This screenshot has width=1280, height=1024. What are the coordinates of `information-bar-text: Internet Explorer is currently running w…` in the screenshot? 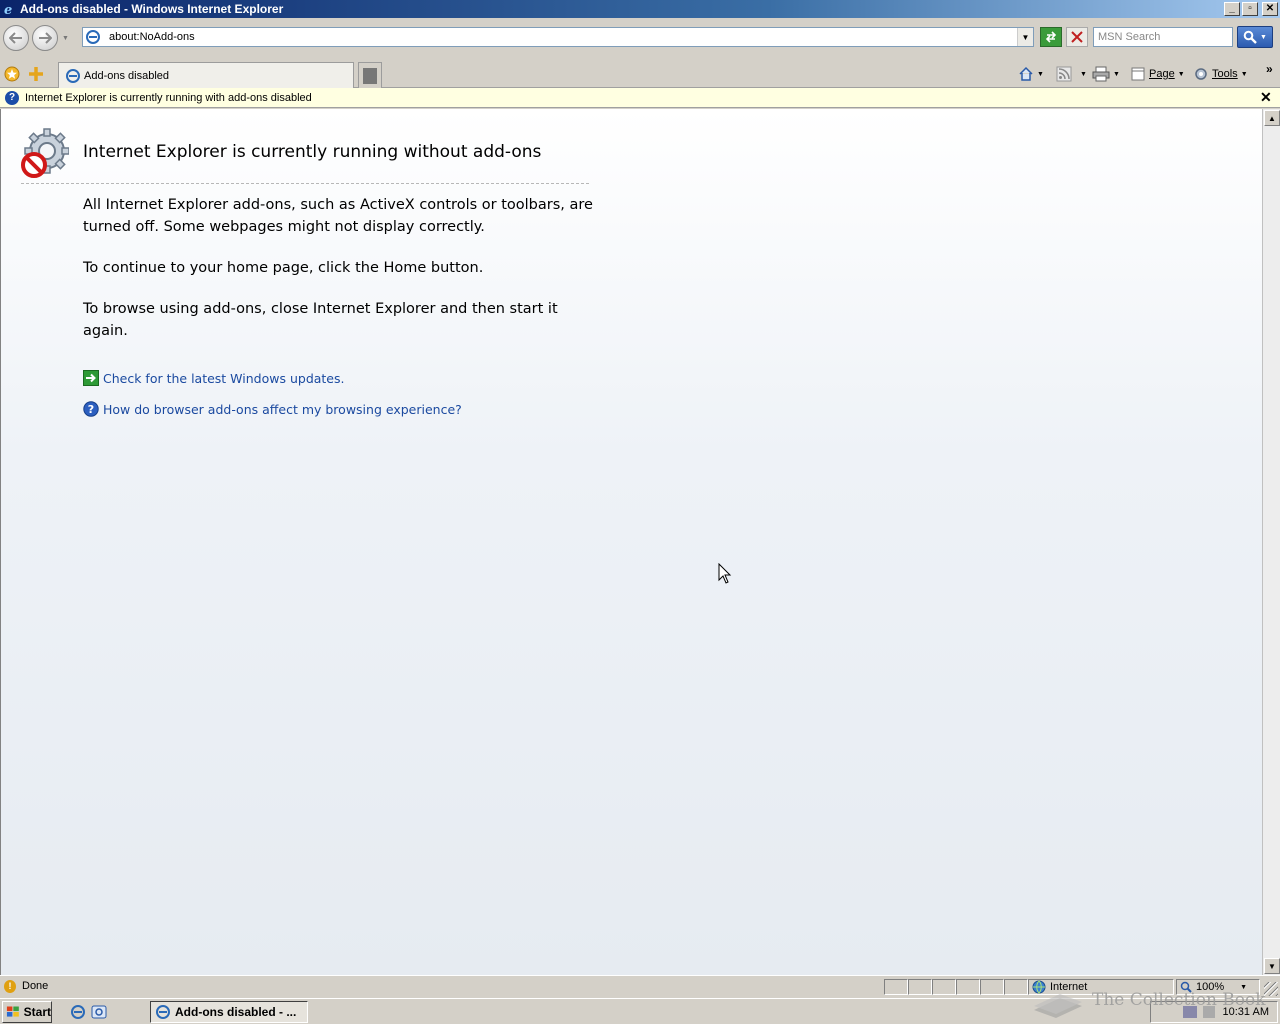 It's located at (168, 97).